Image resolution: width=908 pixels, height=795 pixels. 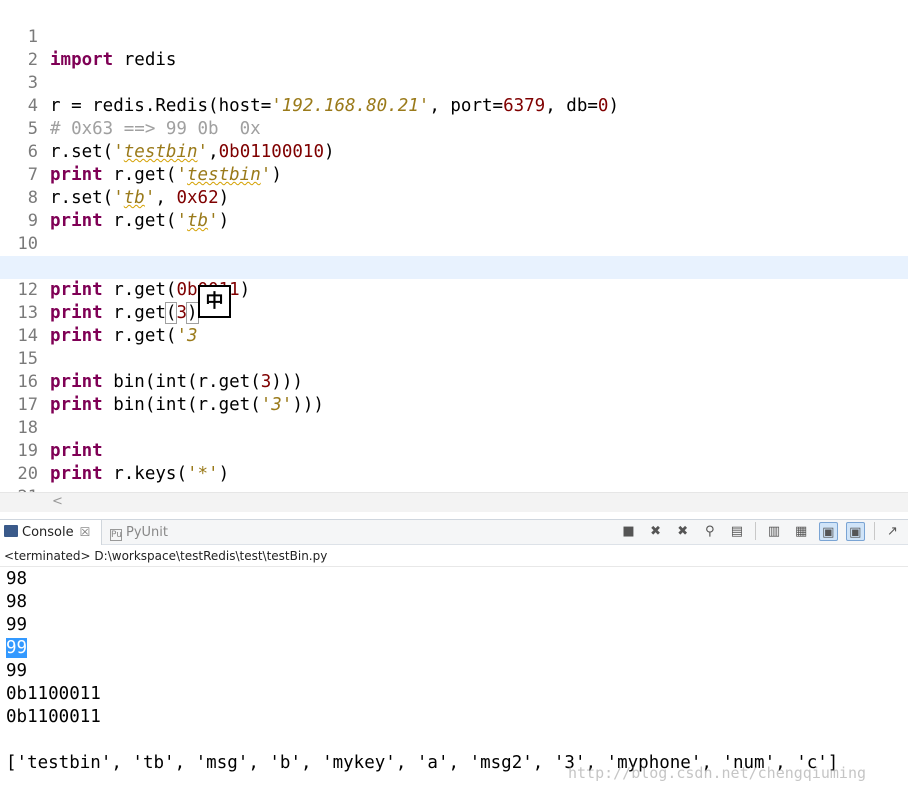 I want to click on show-stdout-icon: ▣, so click(x=828, y=531).